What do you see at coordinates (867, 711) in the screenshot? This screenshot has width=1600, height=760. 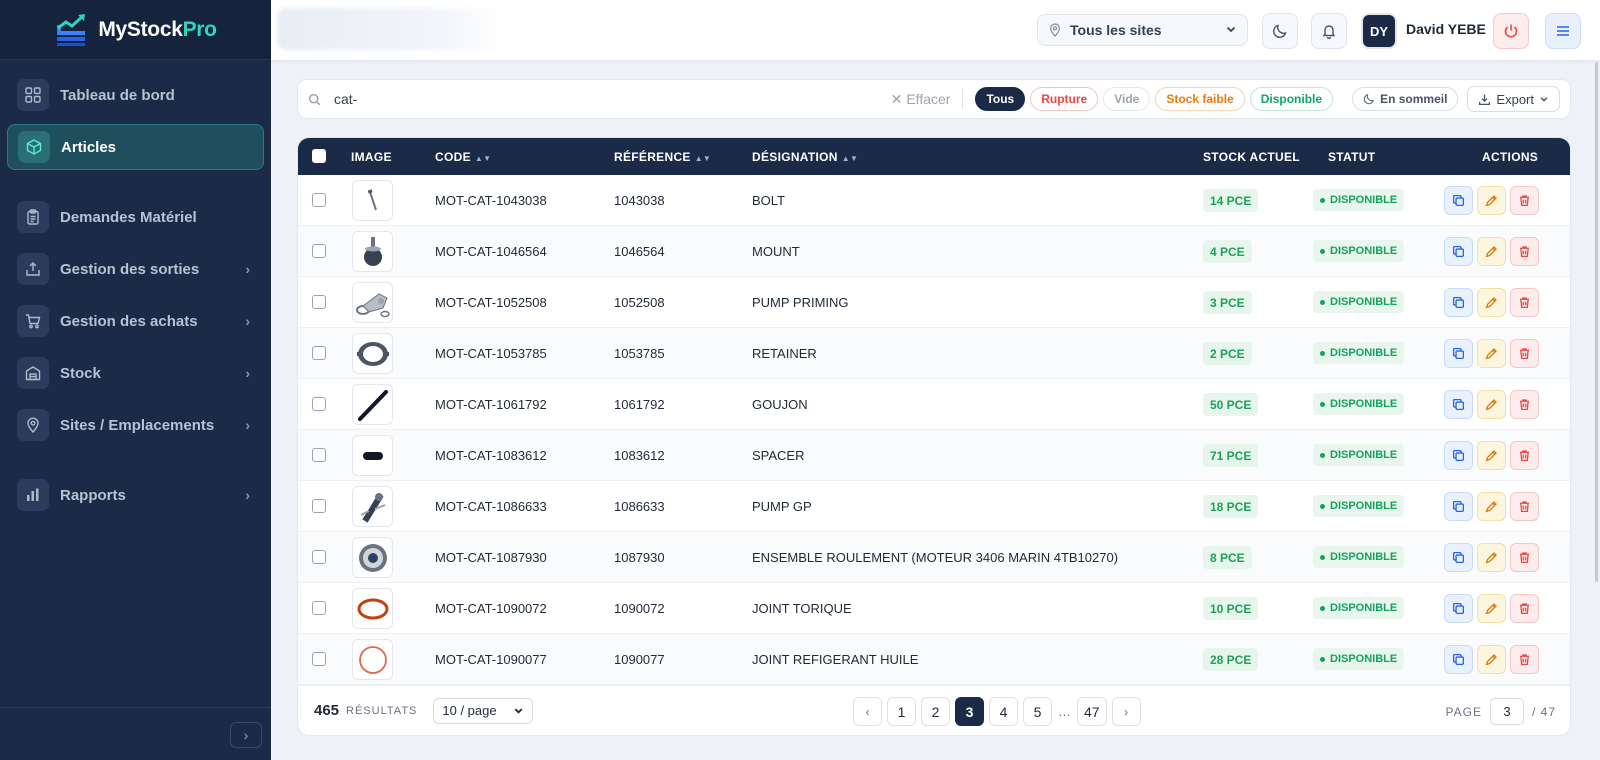 I see `prev-page-button: ‹` at bounding box center [867, 711].